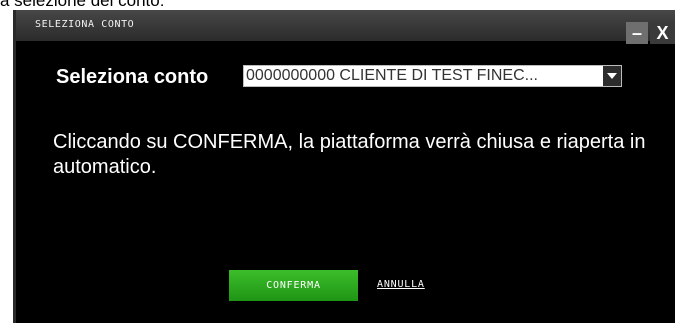 This screenshot has width=675, height=323. What do you see at coordinates (637, 33) in the screenshot?
I see `minimize-button: –` at bounding box center [637, 33].